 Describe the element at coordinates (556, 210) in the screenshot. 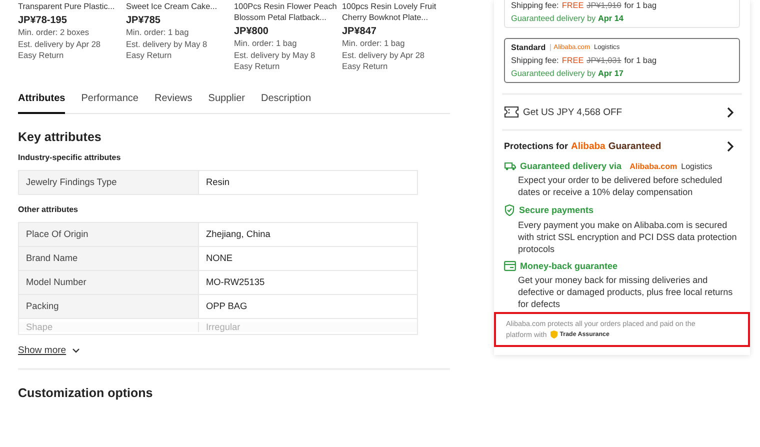

I see `protection-title: Secure payments` at that location.